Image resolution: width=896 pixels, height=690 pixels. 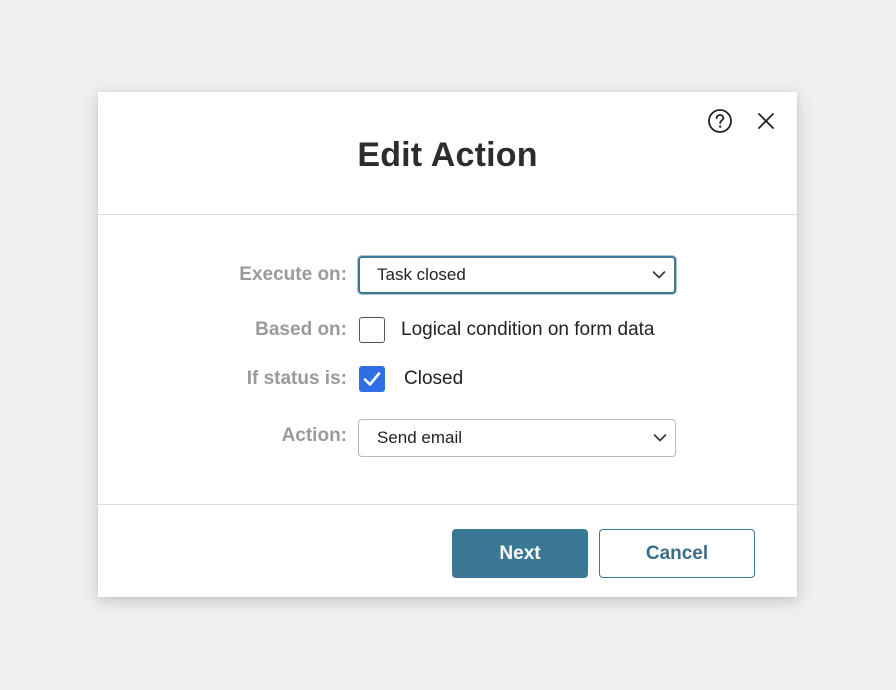 I want to click on footer-divider, so click(x=447, y=504).